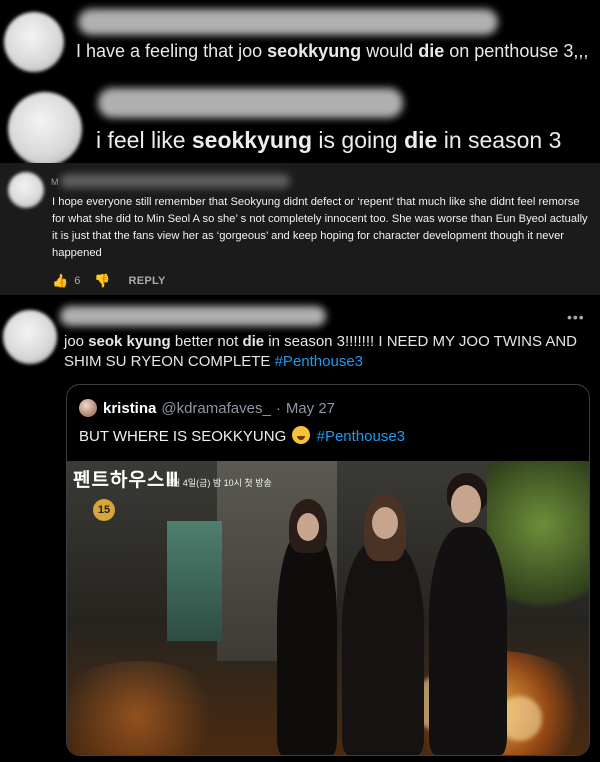  I want to click on quoted-tweet-text: BUT WHERE IS SEOKKYUNG #Penthouse3, so click(242, 435).